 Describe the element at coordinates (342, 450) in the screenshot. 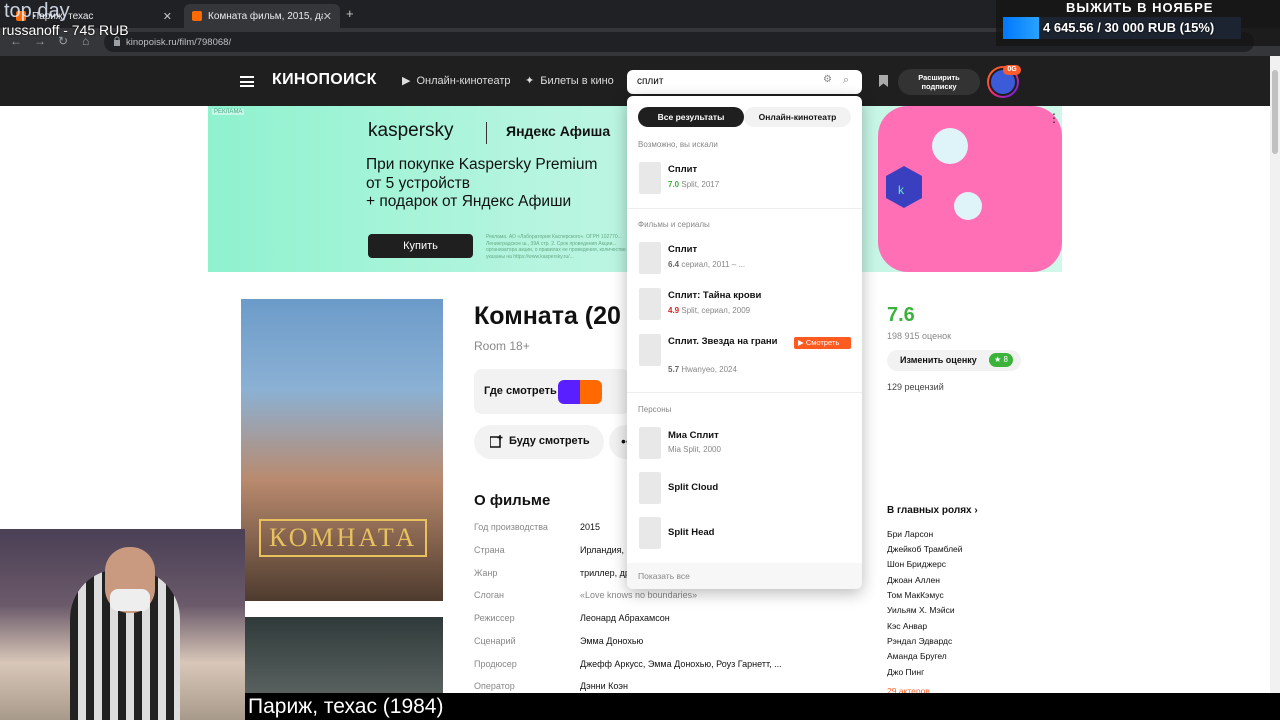

I see `film-poster: КОМНАТА` at that location.